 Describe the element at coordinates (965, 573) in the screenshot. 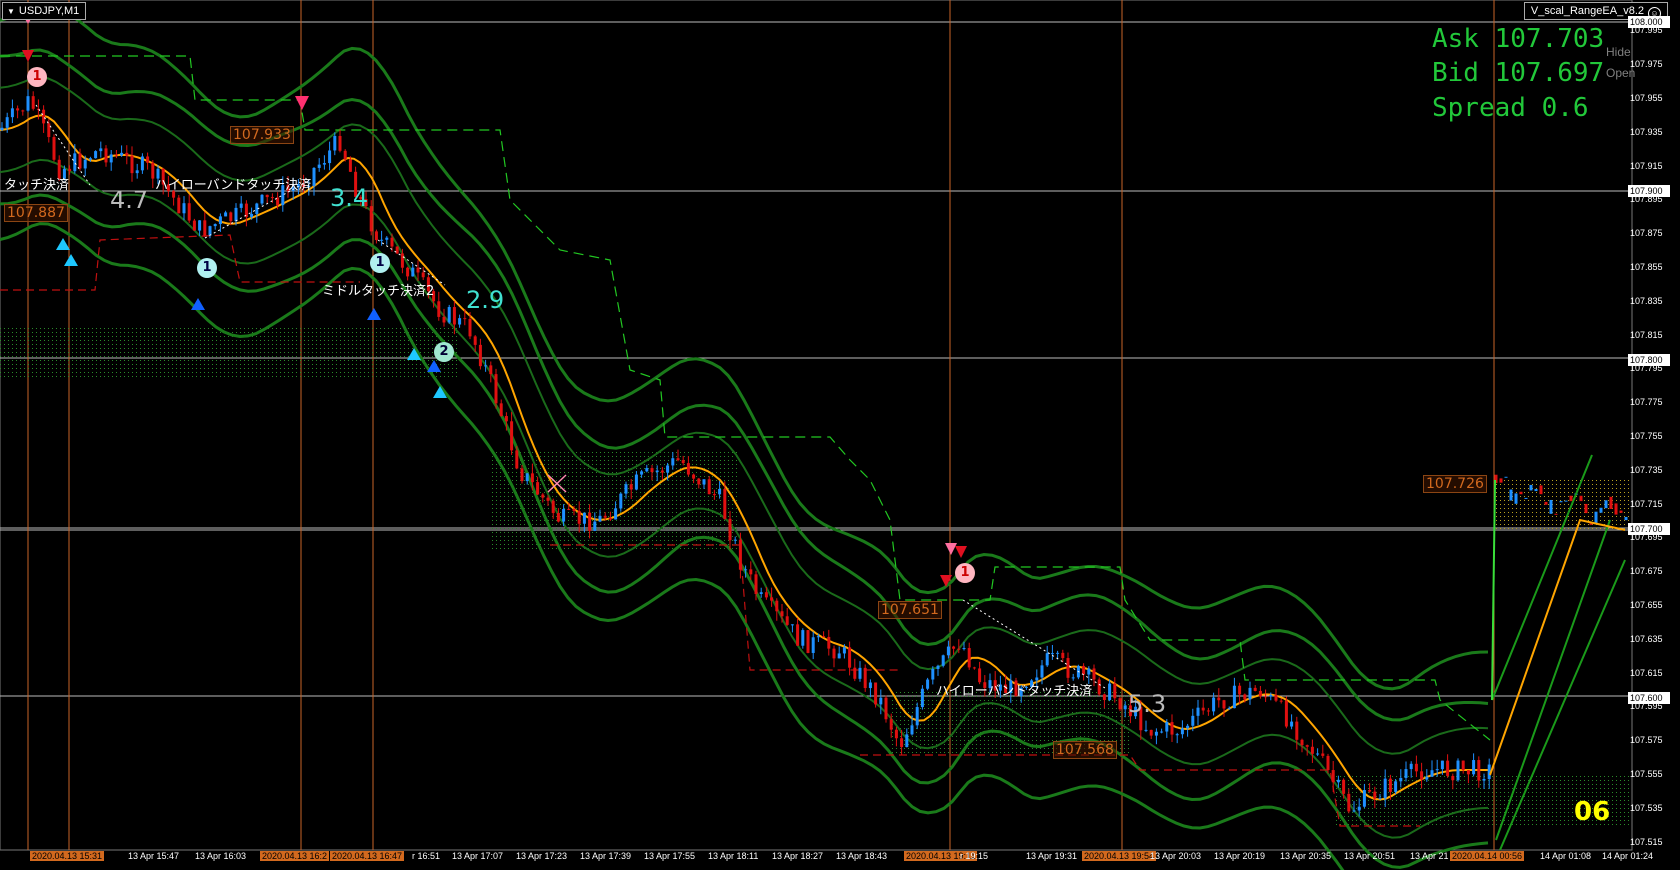

I see `entry-mark: 1` at that location.